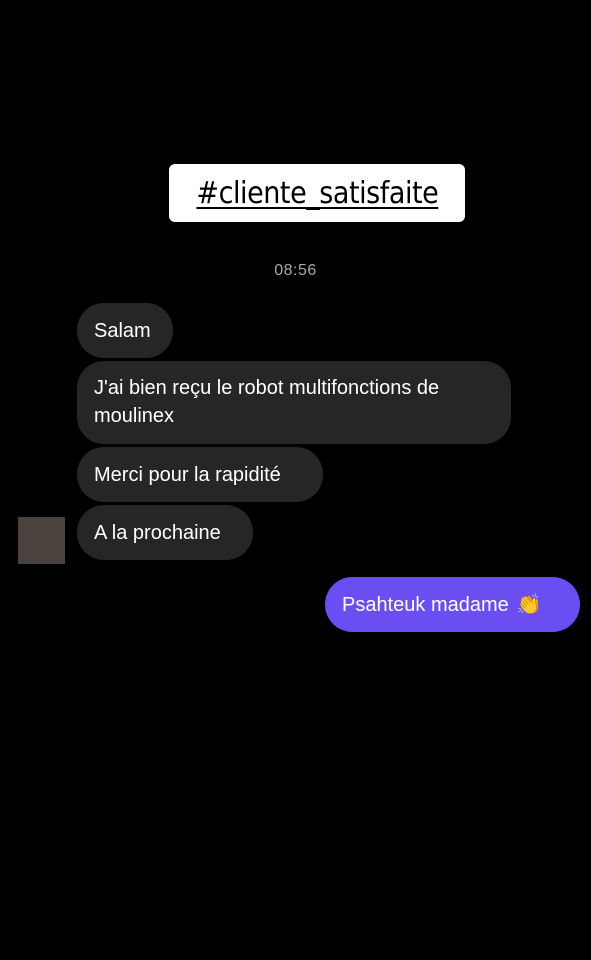  What do you see at coordinates (425, 604) in the screenshot?
I see `sent-message-text: Psahteuk madame` at bounding box center [425, 604].